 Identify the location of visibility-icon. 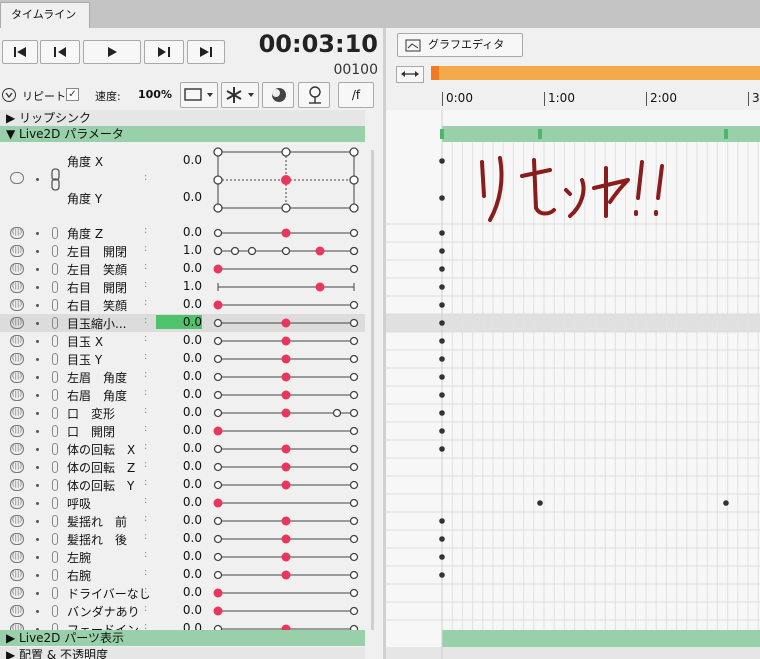
(17, 178).